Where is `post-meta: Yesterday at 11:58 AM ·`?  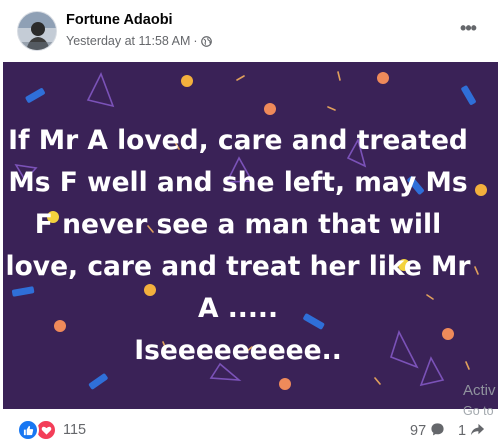 post-meta: Yesterday at 11:58 AM · is located at coordinates (139, 41).